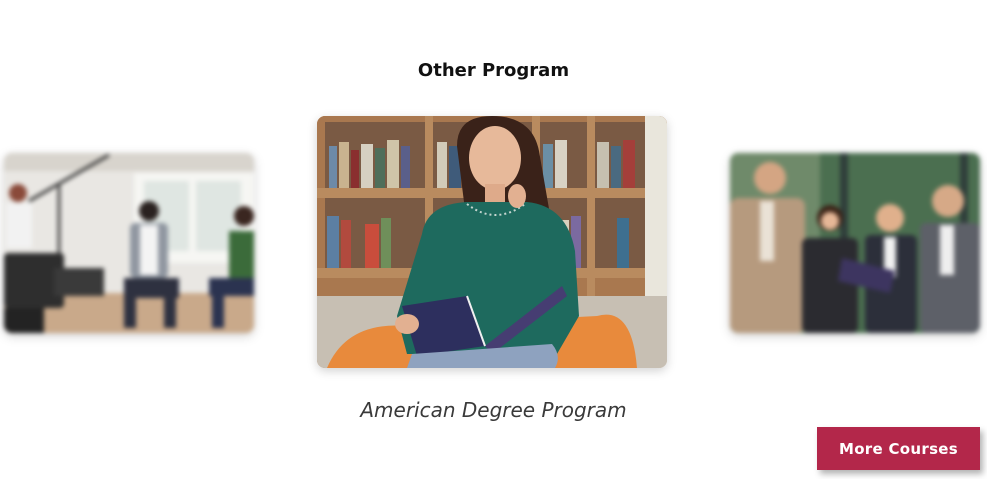 The image size is (987, 479). What do you see at coordinates (898, 448) in the screenshot?
I see `more-courses-button: More Courses` at bounding box center [898, 448].